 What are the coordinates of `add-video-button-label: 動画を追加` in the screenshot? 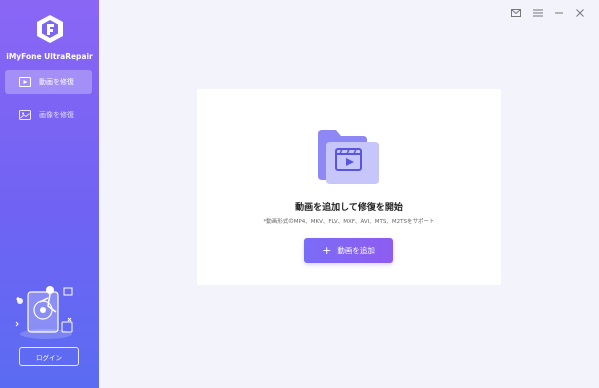 It's located at (356, 250).